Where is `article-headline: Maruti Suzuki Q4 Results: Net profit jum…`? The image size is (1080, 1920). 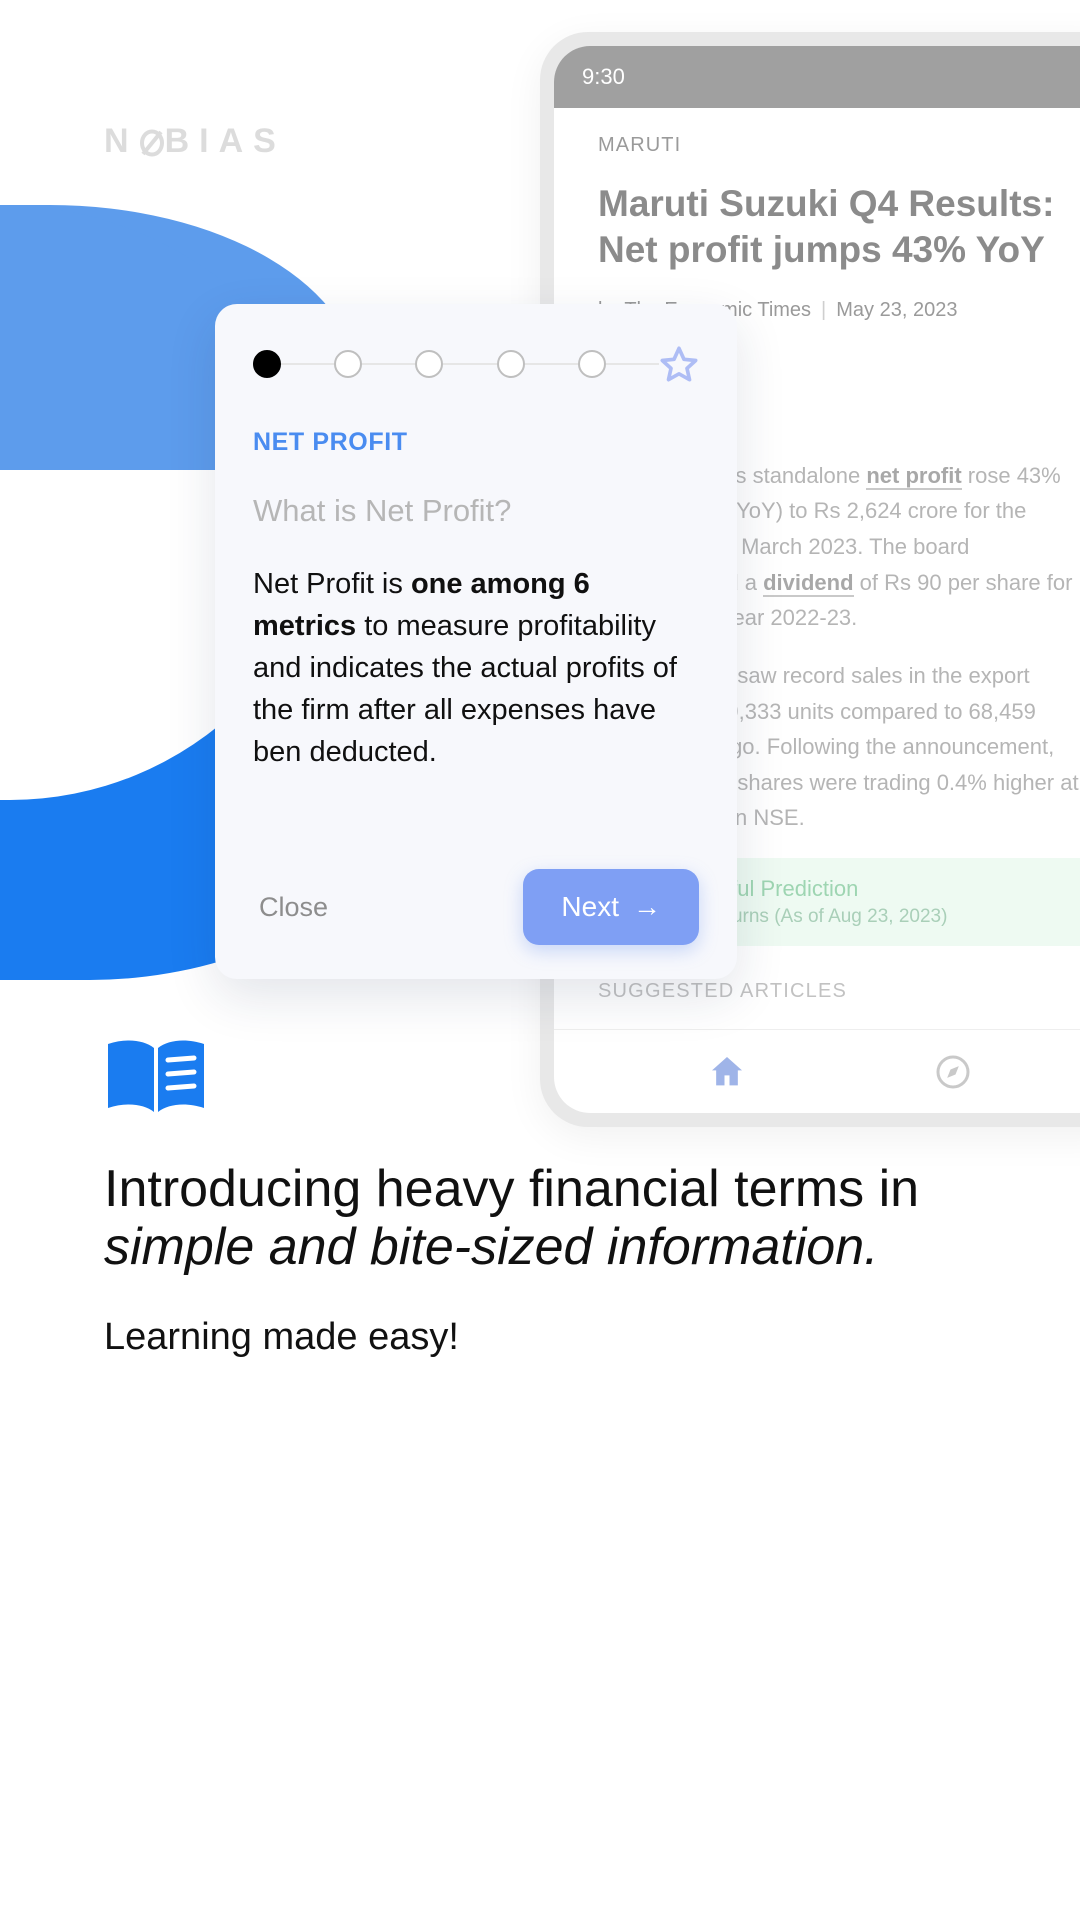 article-headline: Maruti Suzuki Q4 Results: Net profit jum… is located at coordinates (826, 226).